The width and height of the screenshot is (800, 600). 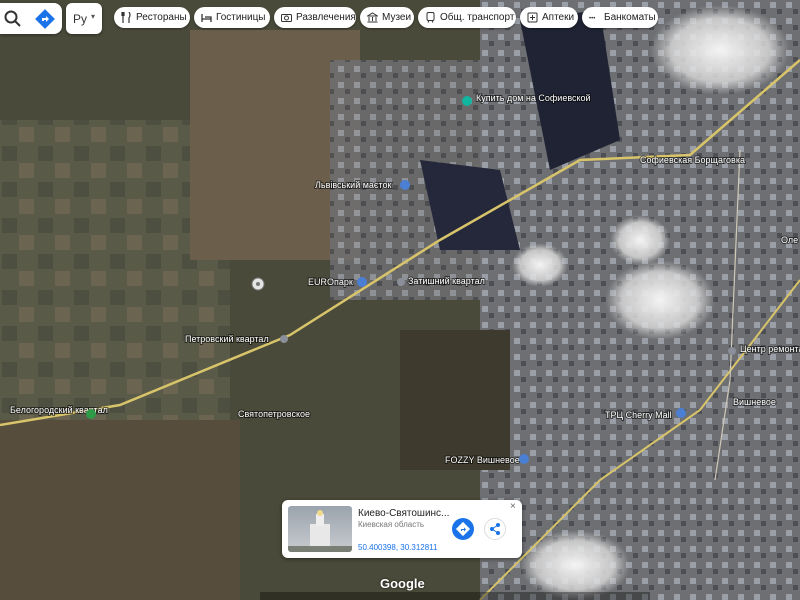 What do you see at coordinates (258, 284) in the screenshot?
I see `dropped-pin` at bounding box center [258, 284].